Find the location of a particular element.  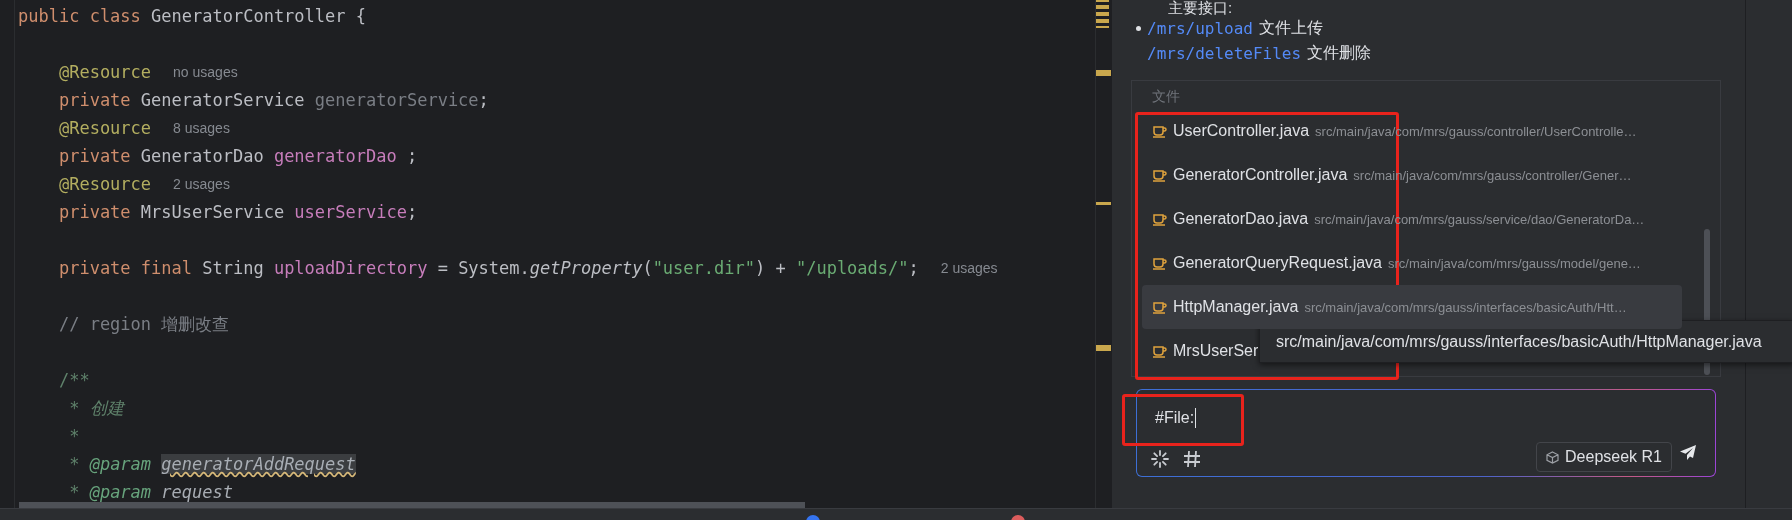

cube-icon is located at coordinates (1553, 457).